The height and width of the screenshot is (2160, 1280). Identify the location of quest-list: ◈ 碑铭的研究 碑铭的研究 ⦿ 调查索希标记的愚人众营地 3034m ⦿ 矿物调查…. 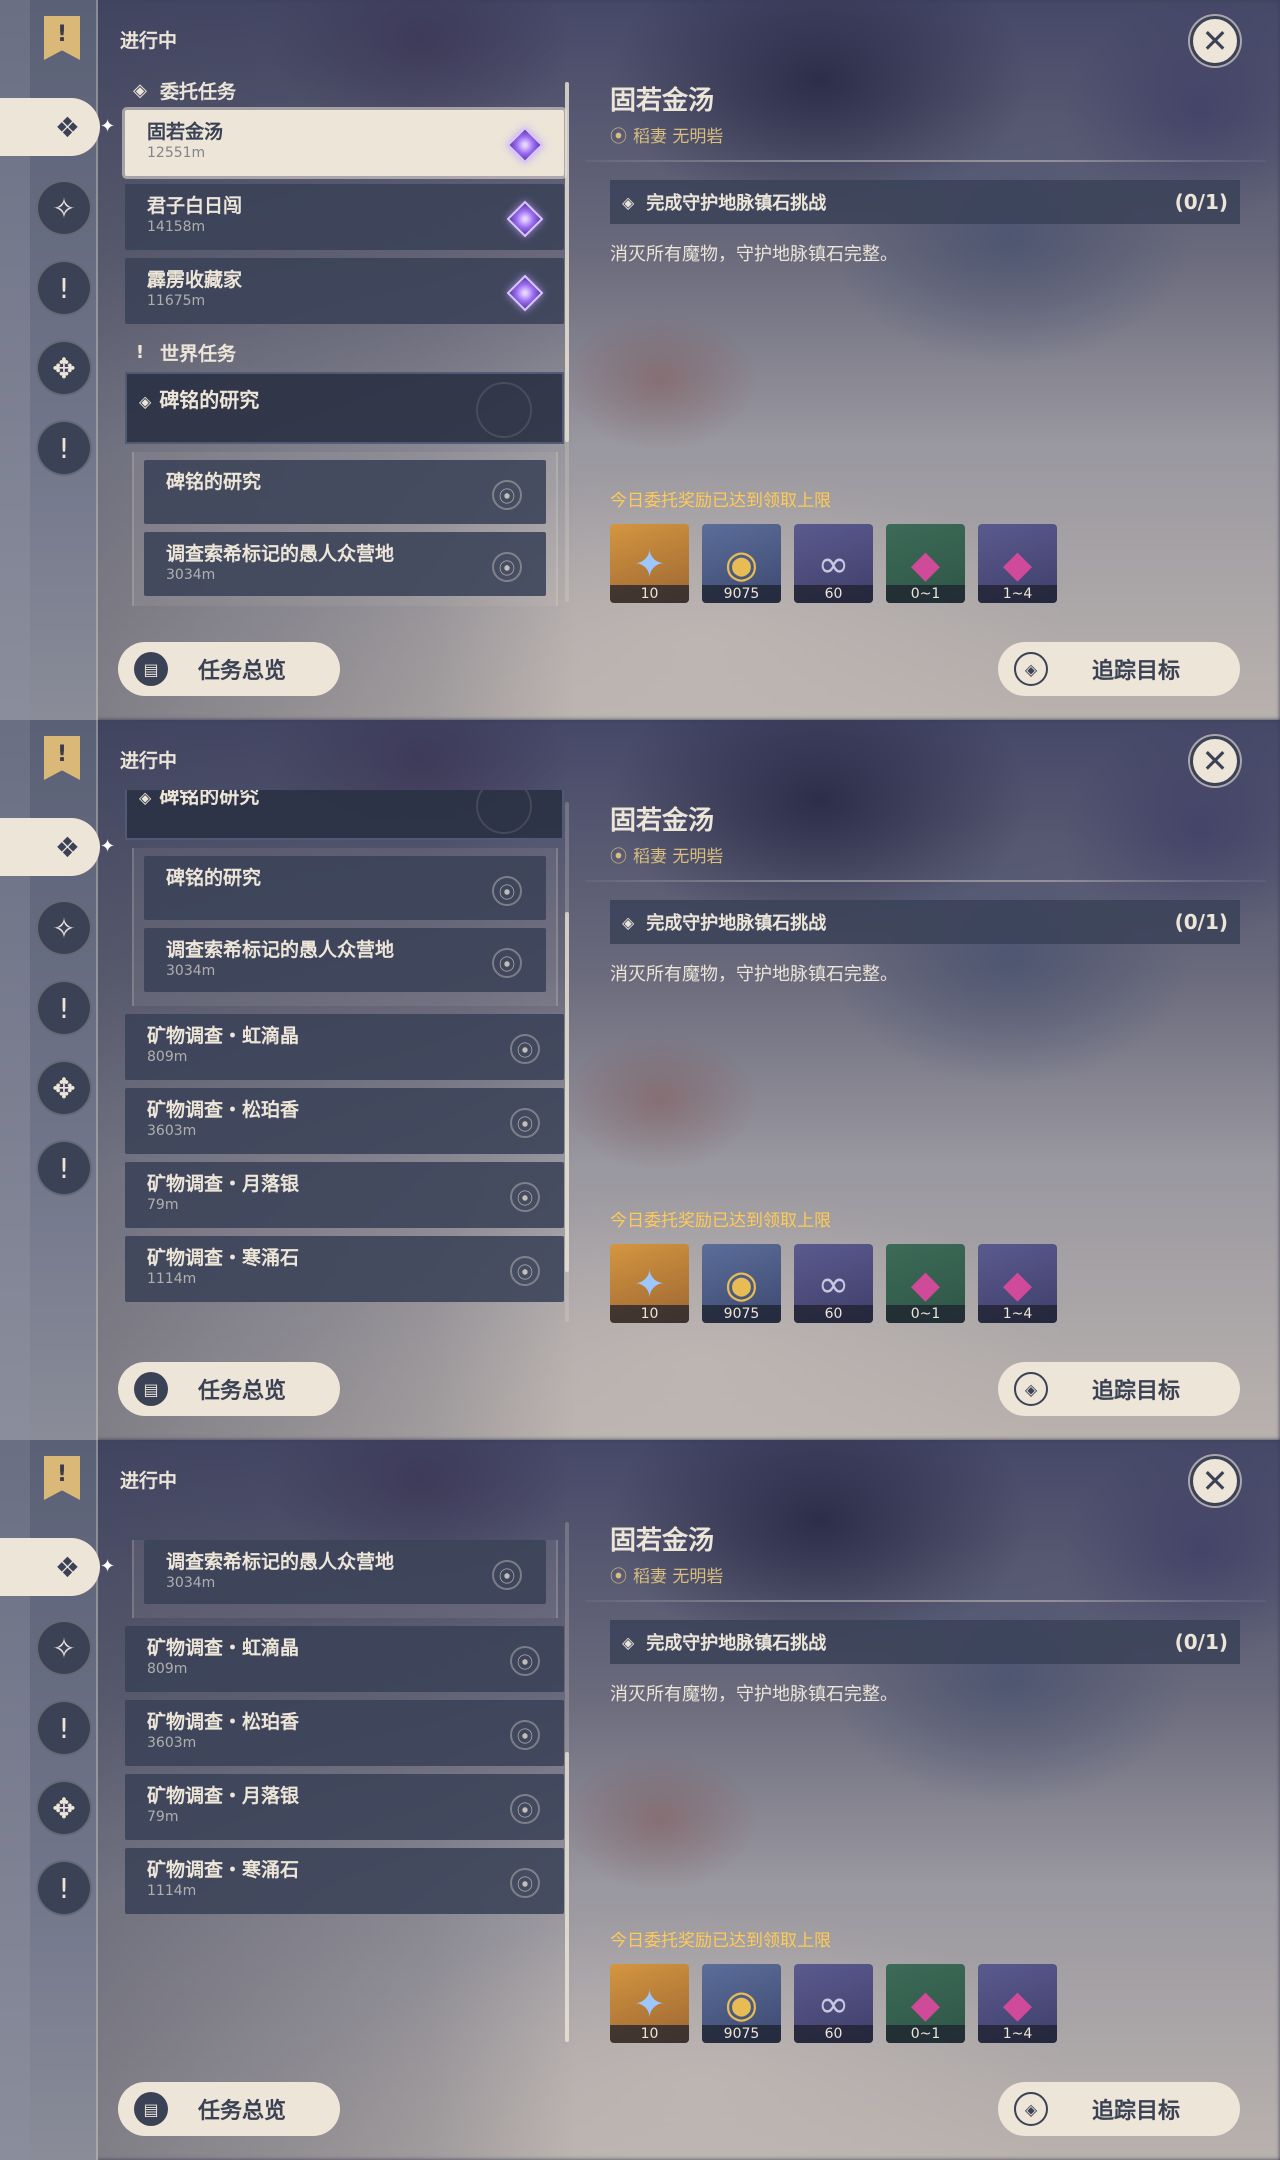
(345, 1058).